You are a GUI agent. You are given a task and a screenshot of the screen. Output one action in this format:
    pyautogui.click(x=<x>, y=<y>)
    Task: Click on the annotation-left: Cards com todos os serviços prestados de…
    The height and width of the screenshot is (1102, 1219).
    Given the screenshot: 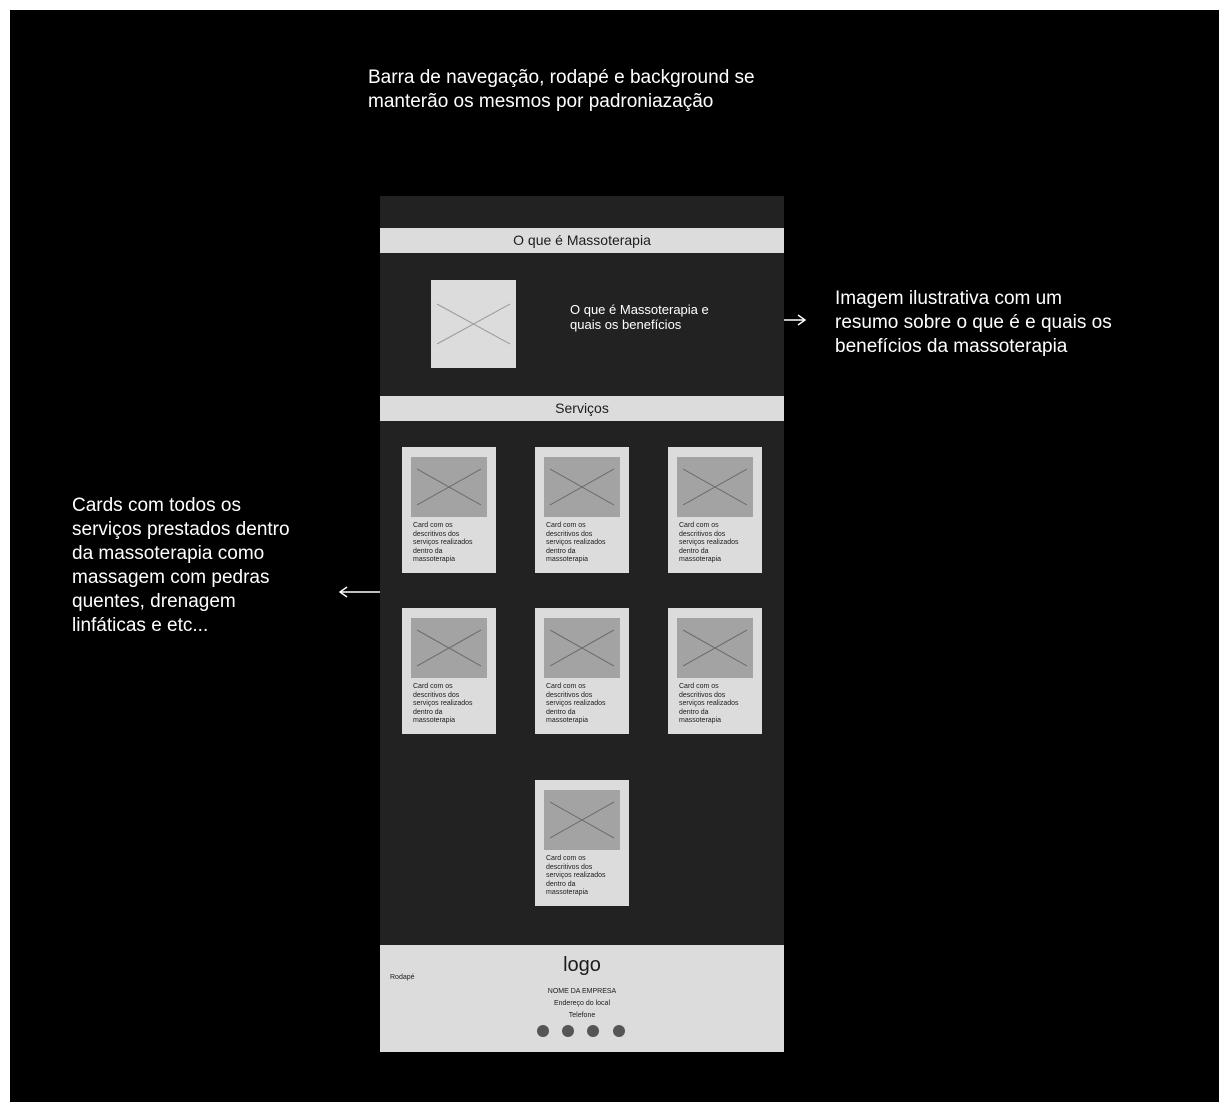 What is the action you would take?
    pyautogui.click(x=181, y=565)
    